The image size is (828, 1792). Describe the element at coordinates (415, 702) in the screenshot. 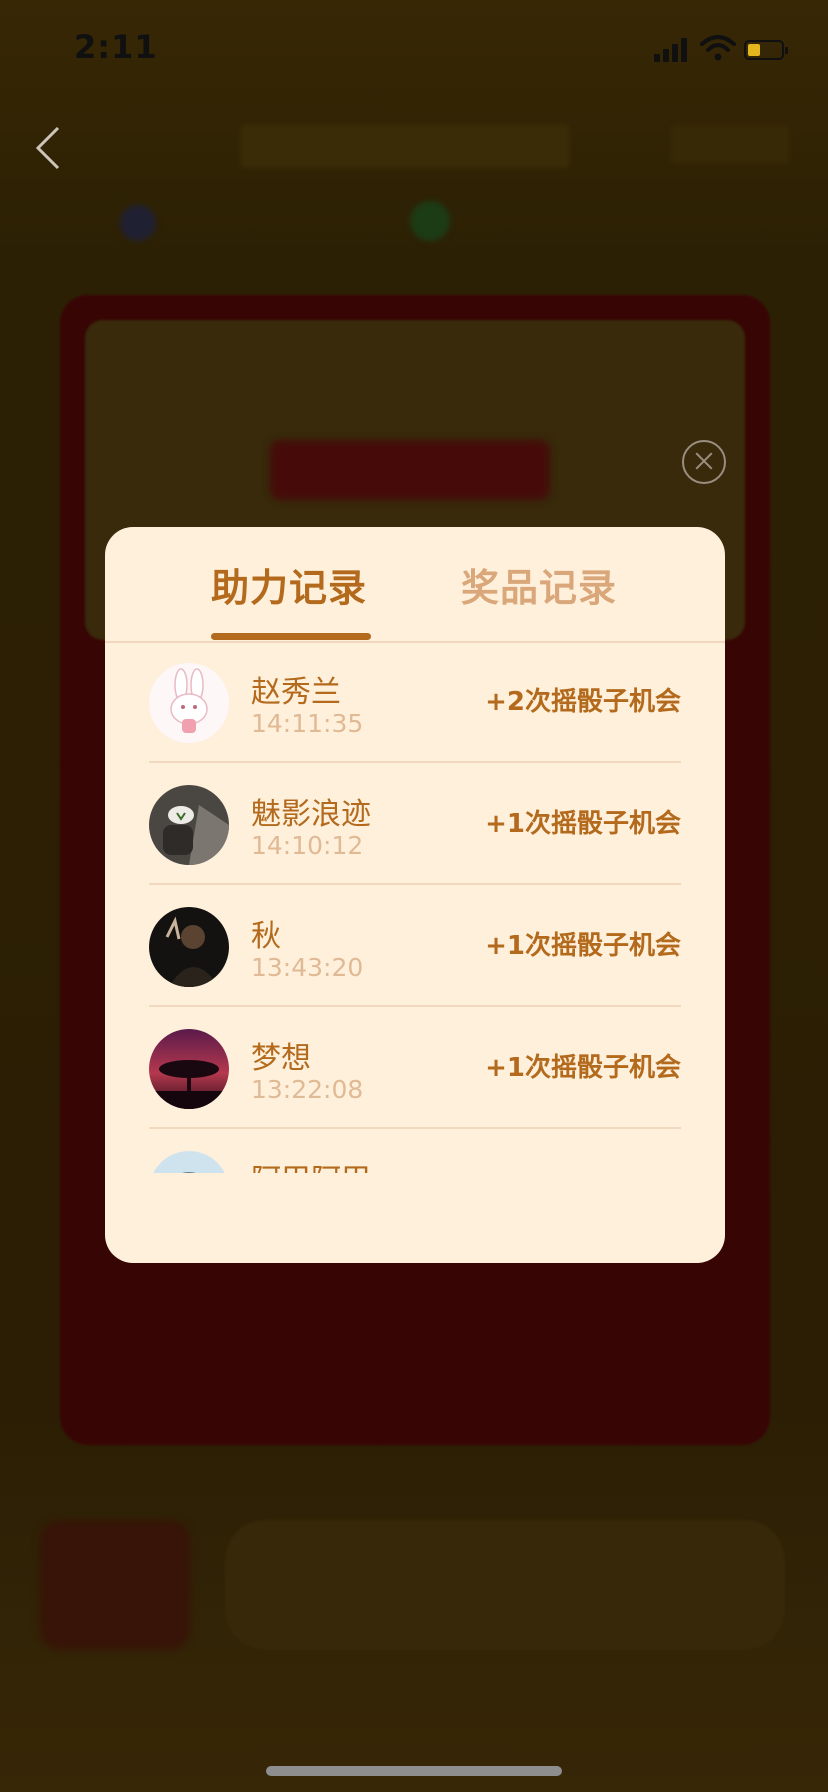

I see `list-item: 赵秀兰 14:11:35 +2次摇骰子机会` at that location.